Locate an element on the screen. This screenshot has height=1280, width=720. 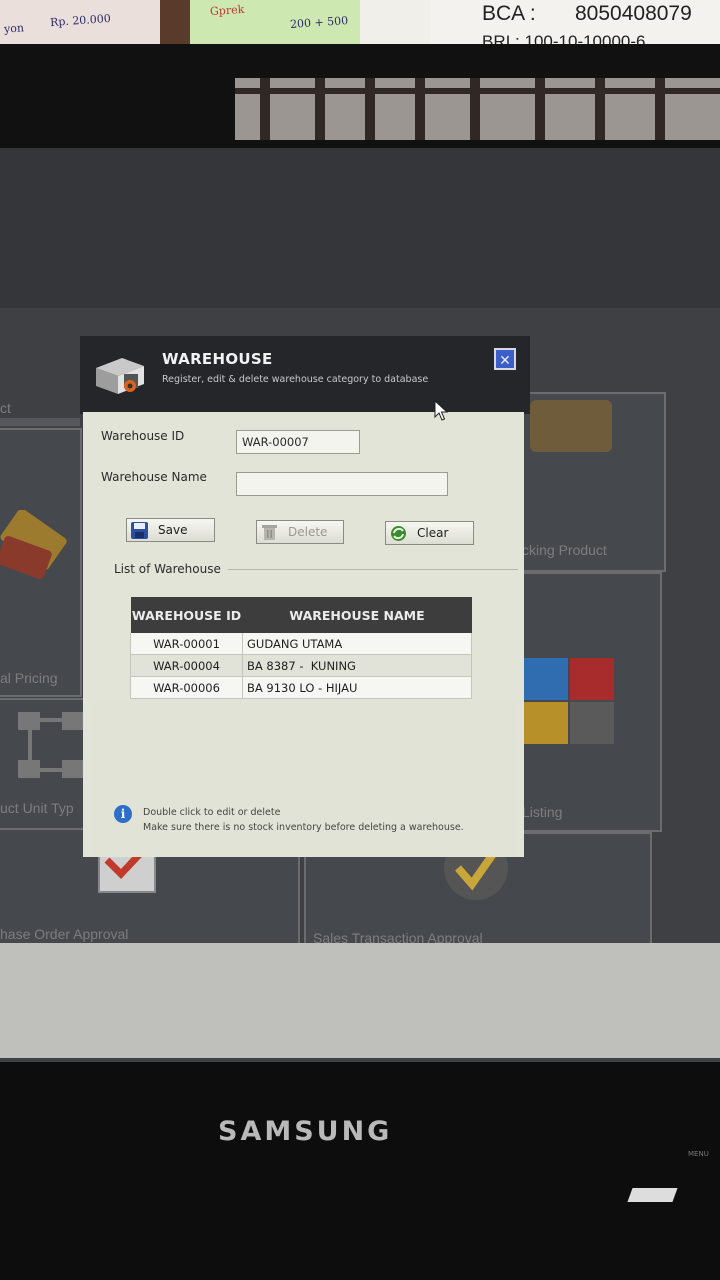
bank-number: 8050408079 is located at coordinates (633, 13).